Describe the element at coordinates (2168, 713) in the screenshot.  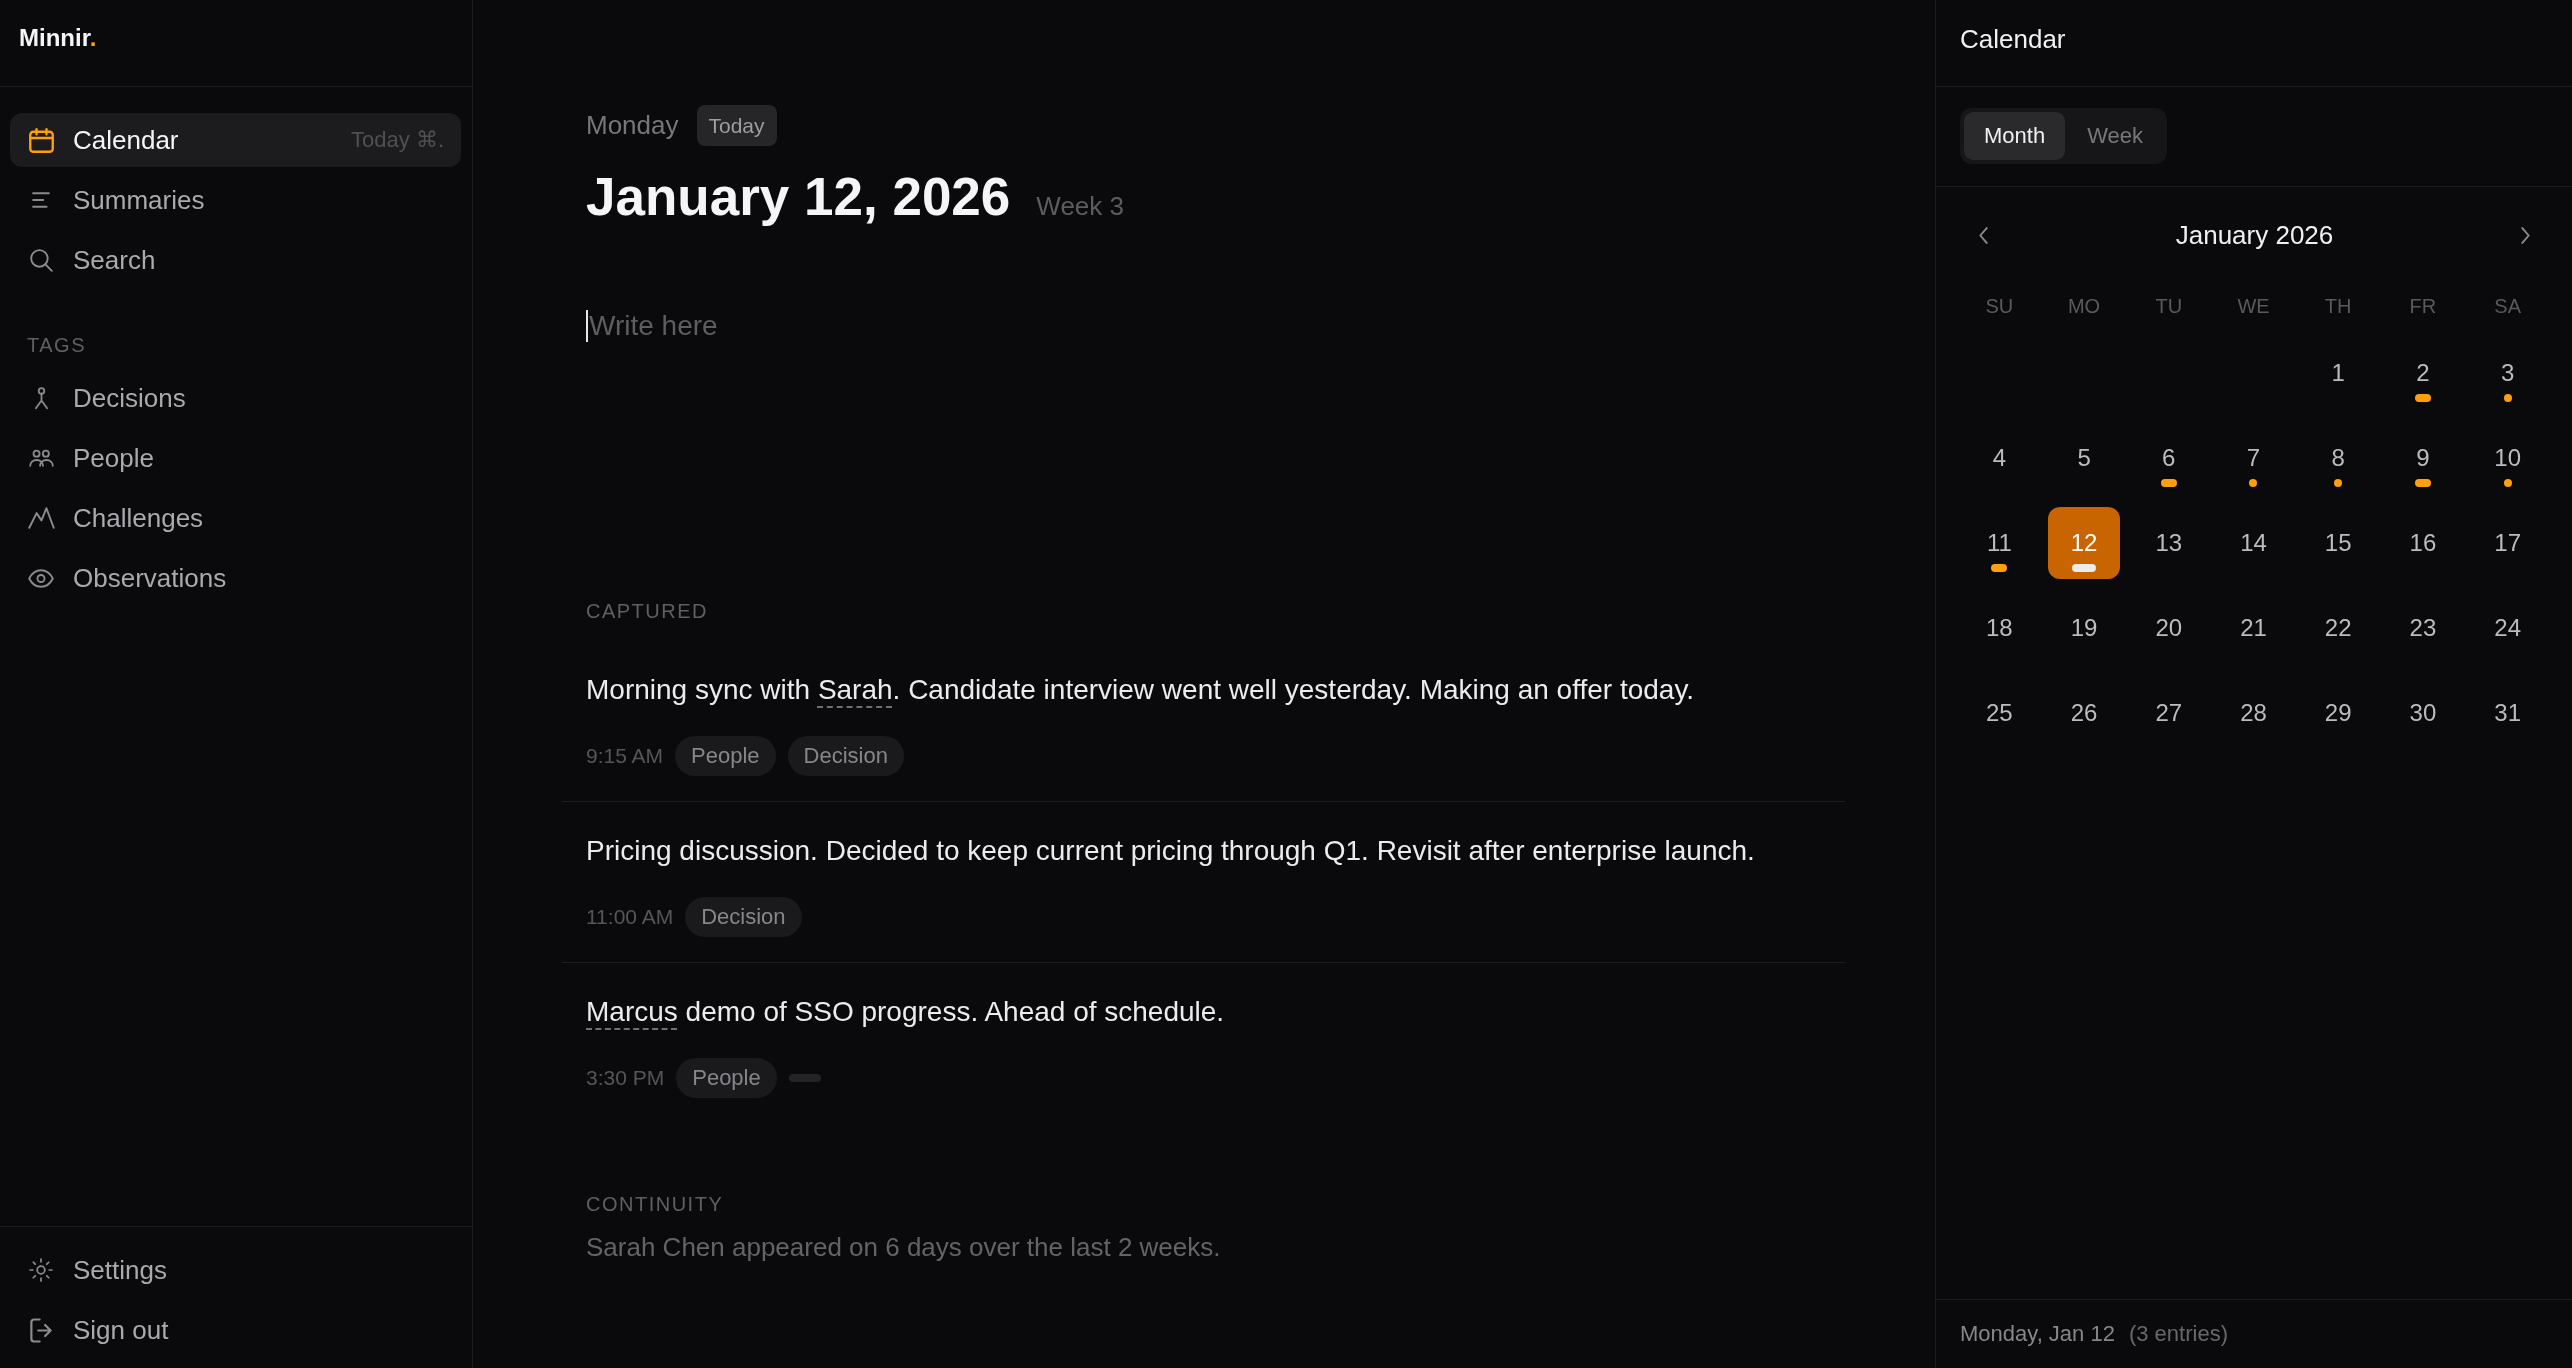
I see `calendar-day: 27` at that location.